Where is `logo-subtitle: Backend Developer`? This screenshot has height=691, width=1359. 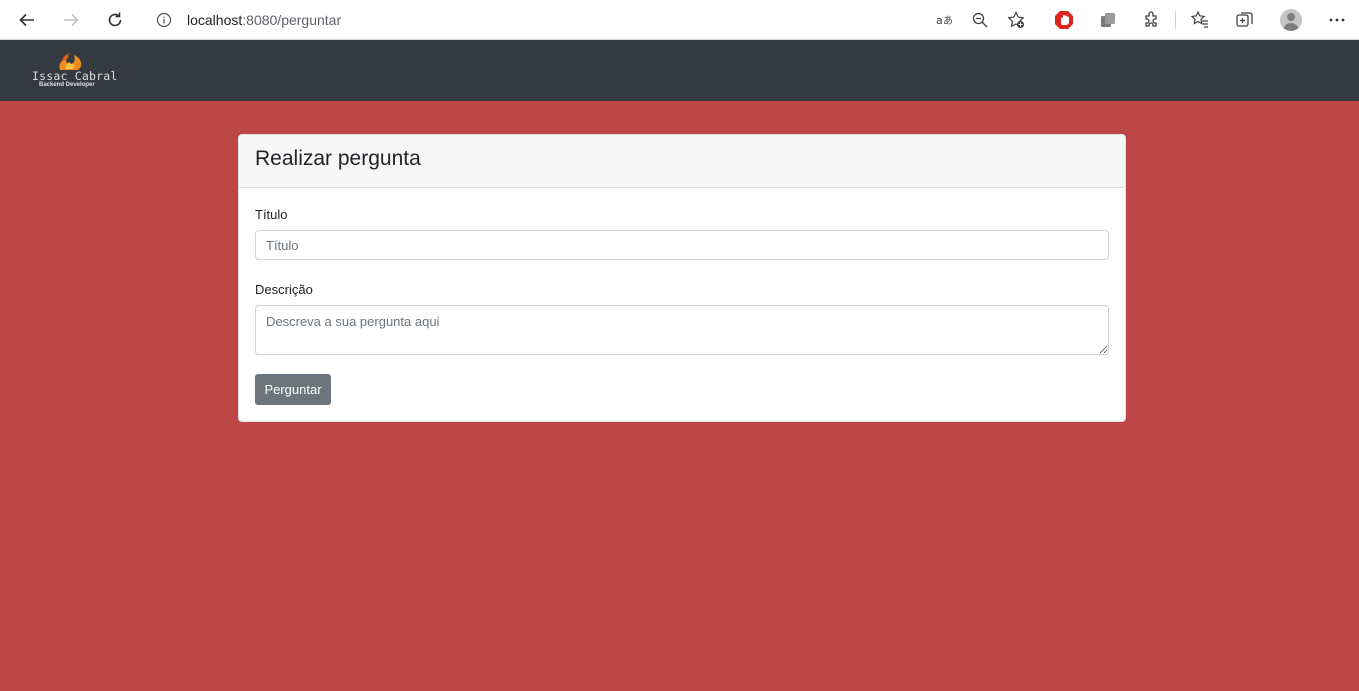
logo-subtitle: Backend Developer is located at coordinates (67, 85).